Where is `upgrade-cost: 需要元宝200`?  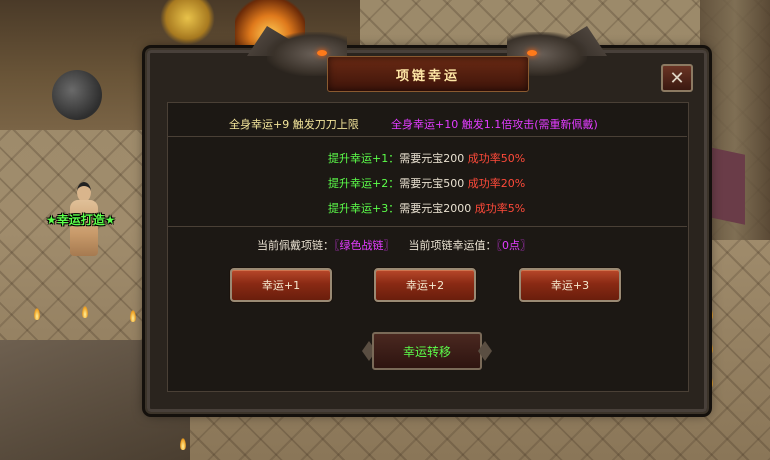
upgrade-cost: 需要元宝200 is located at coordinates (432, 158).